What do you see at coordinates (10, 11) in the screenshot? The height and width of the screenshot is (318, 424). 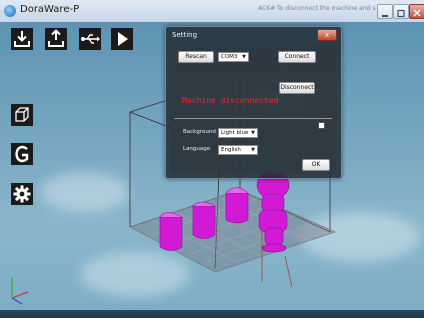 I see `app-logo-icon` at bounding box center [10, 11].